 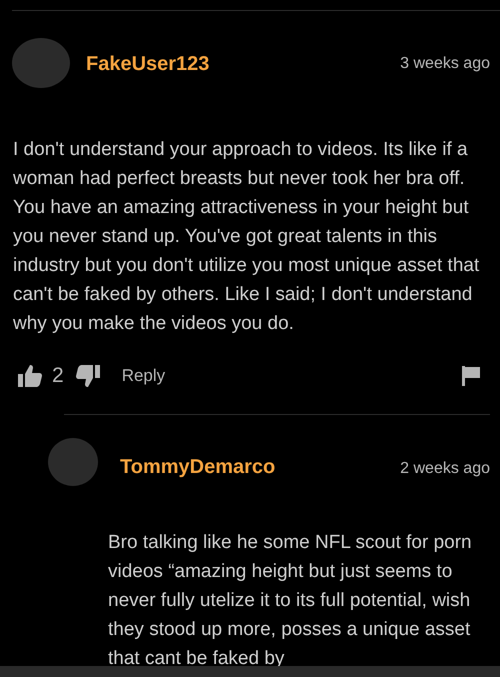 What do you see at coordinates (58, 376) in the screenshot?
I see `like-count: 2` at bounding box center [58, 376].